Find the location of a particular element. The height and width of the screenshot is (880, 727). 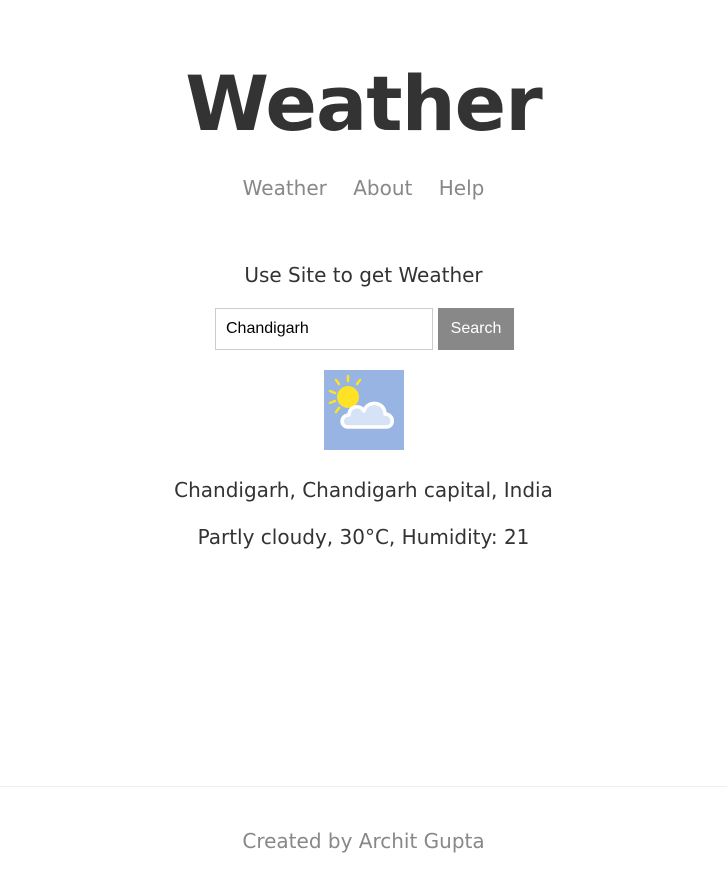

search-button: Search is located at coordinates (476, 329).